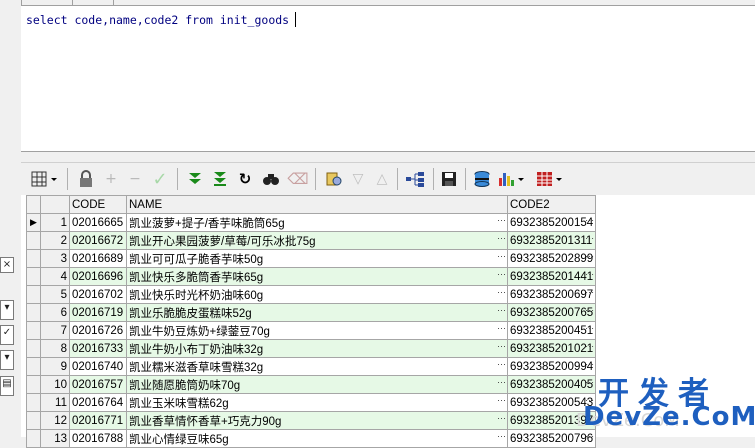  Describe the element at coordinates (358, 179) in the screenshot. I see `sort-desc-icon: ▽` at that location.